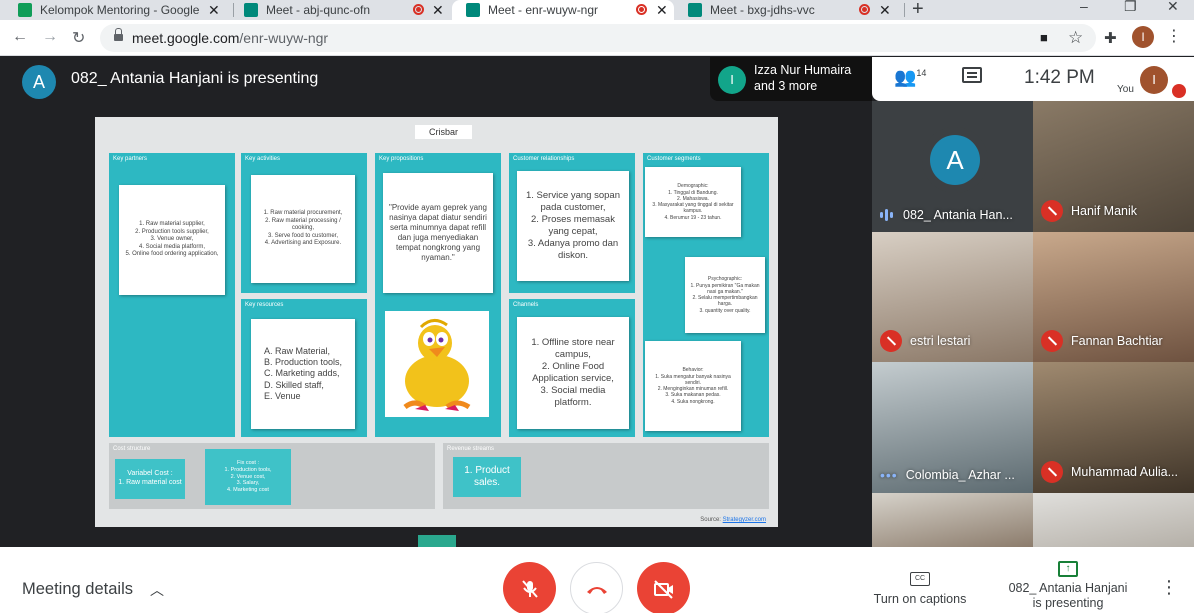 Image resolution: width=1194 pixels, height=613 pixels. I want to click on block-header: Revenue streams, so click(471, 449).